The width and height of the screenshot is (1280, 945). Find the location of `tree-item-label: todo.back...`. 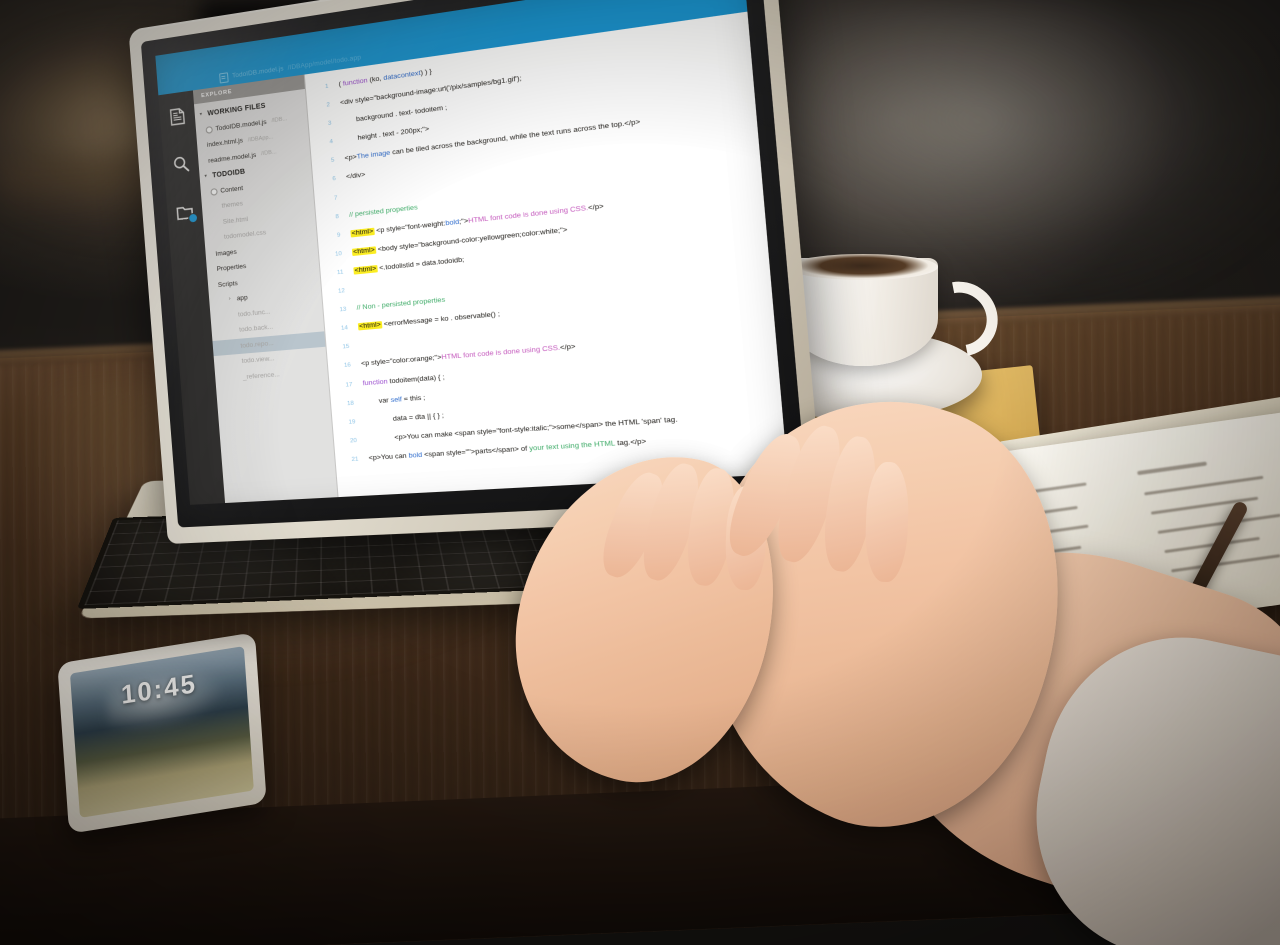

tree-item-label: todo.back... is located at coordinates (256, 328).